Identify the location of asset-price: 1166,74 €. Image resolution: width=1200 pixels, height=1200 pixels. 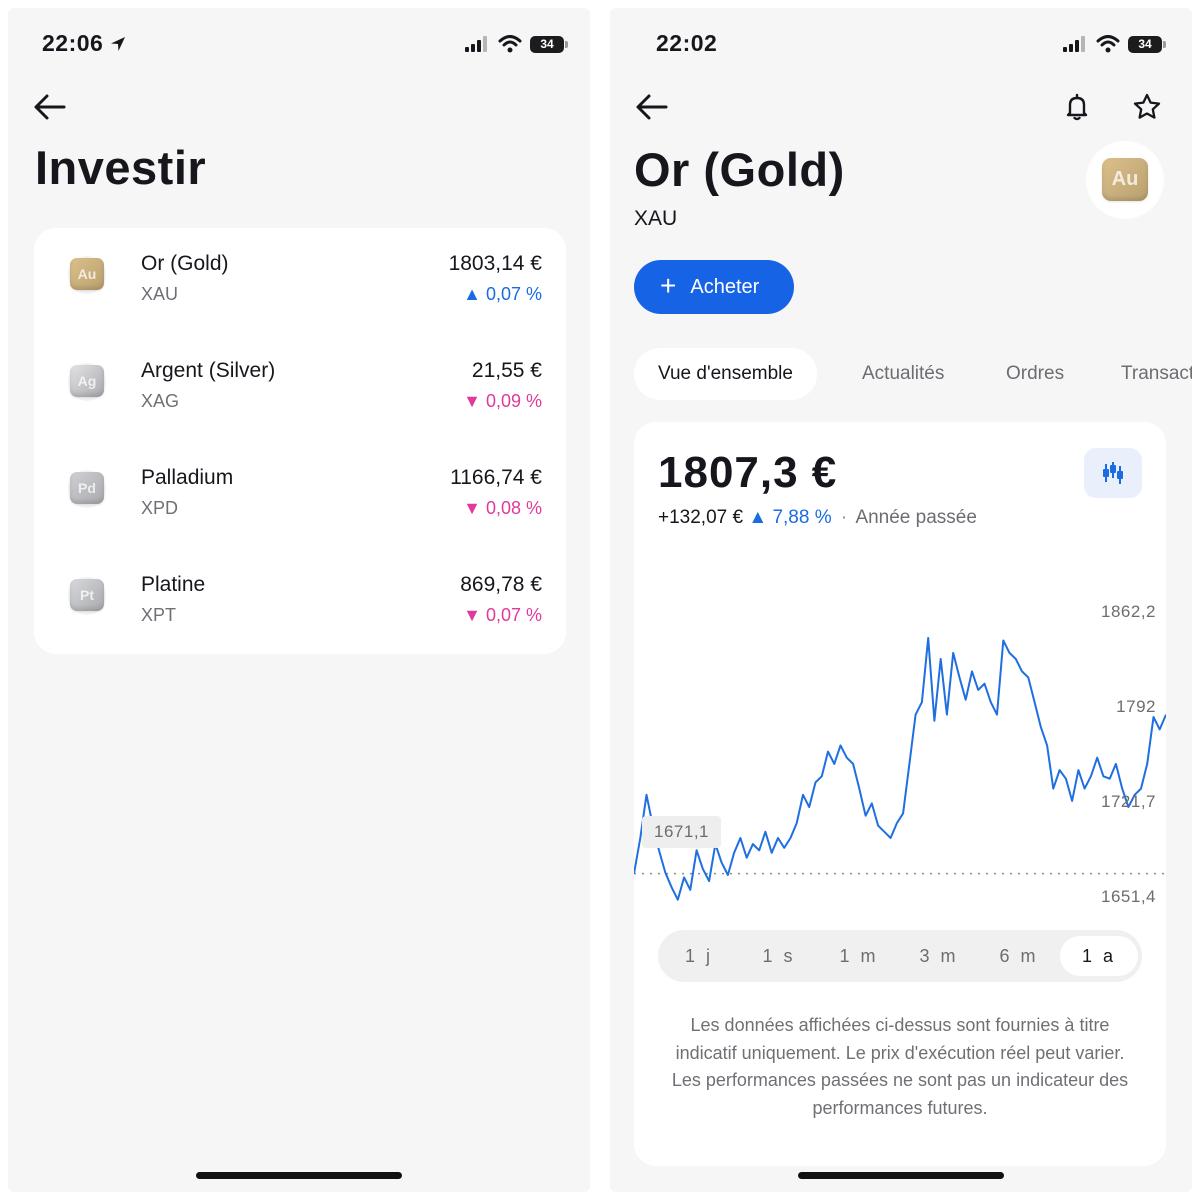
(496, 477).